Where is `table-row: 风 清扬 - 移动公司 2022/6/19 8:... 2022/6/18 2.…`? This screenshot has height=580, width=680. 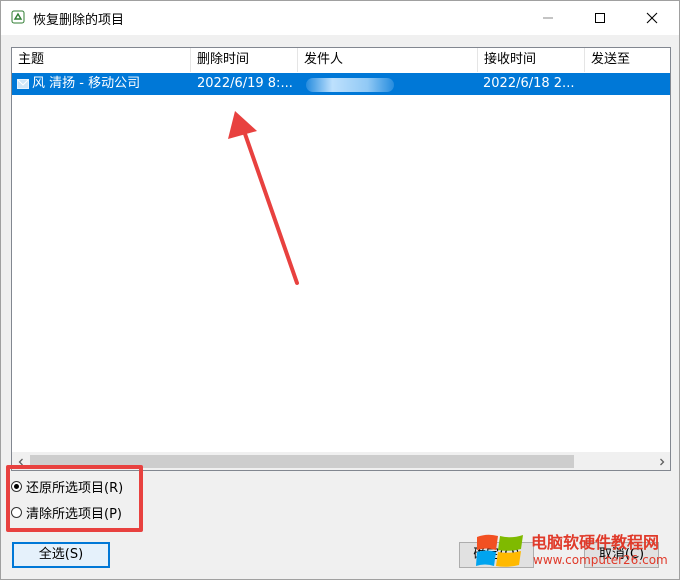
table-row: 风 清扬 - 移动公司 2022/6/19 8:... 2022/6/18 2.… is located at coordinates (341, 84).